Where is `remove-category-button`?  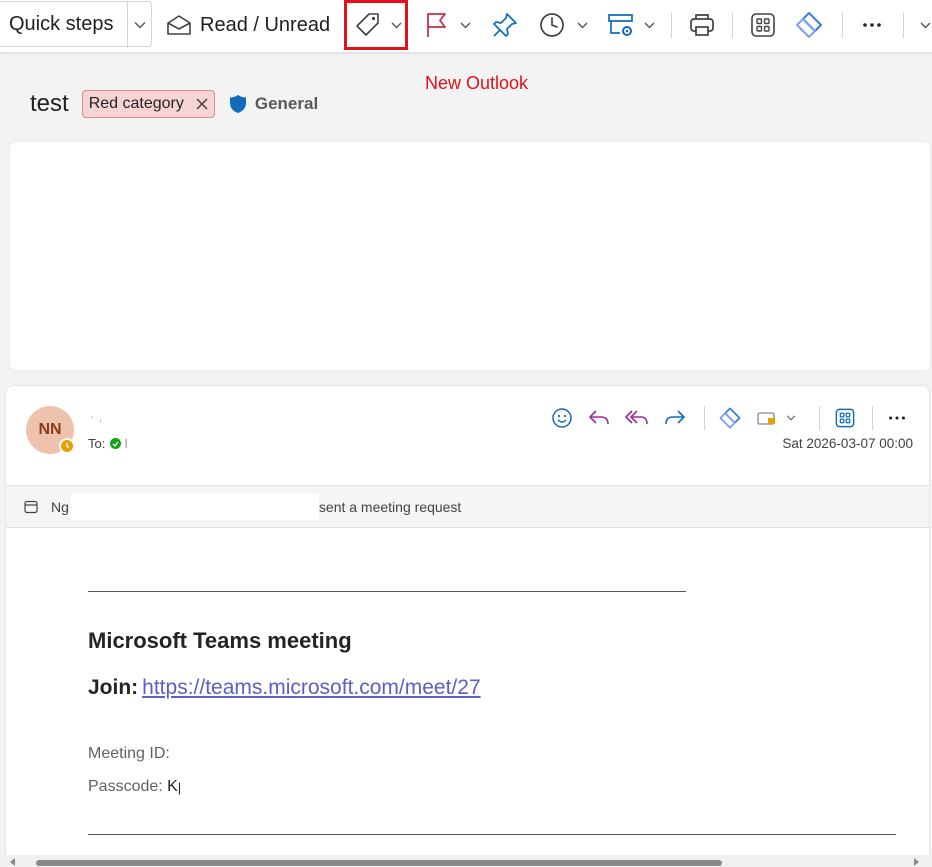
remove-category-button is located at coordinates (202, 104).